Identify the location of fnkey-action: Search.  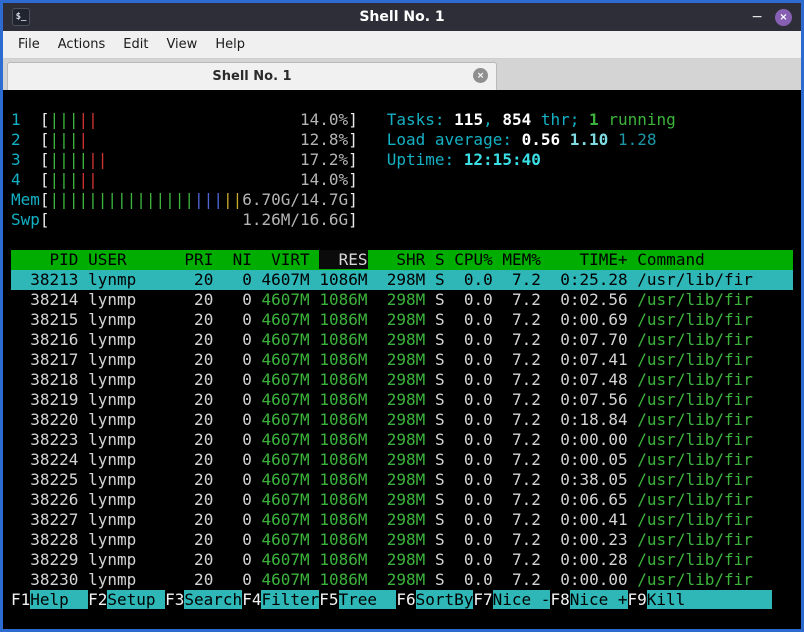
(213, 599).